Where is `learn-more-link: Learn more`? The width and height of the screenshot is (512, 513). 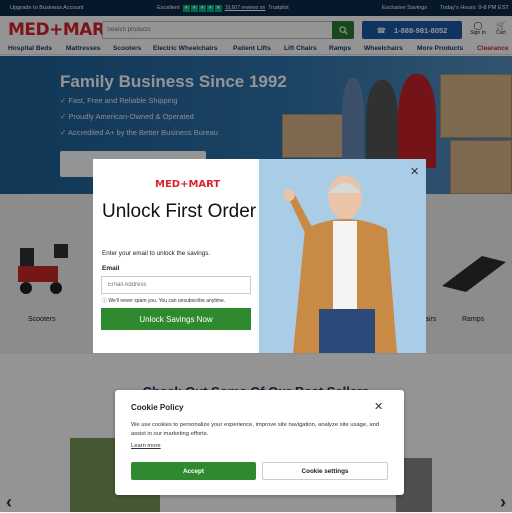
learn-more-link: Learn more is located at coordinates (146, 446).